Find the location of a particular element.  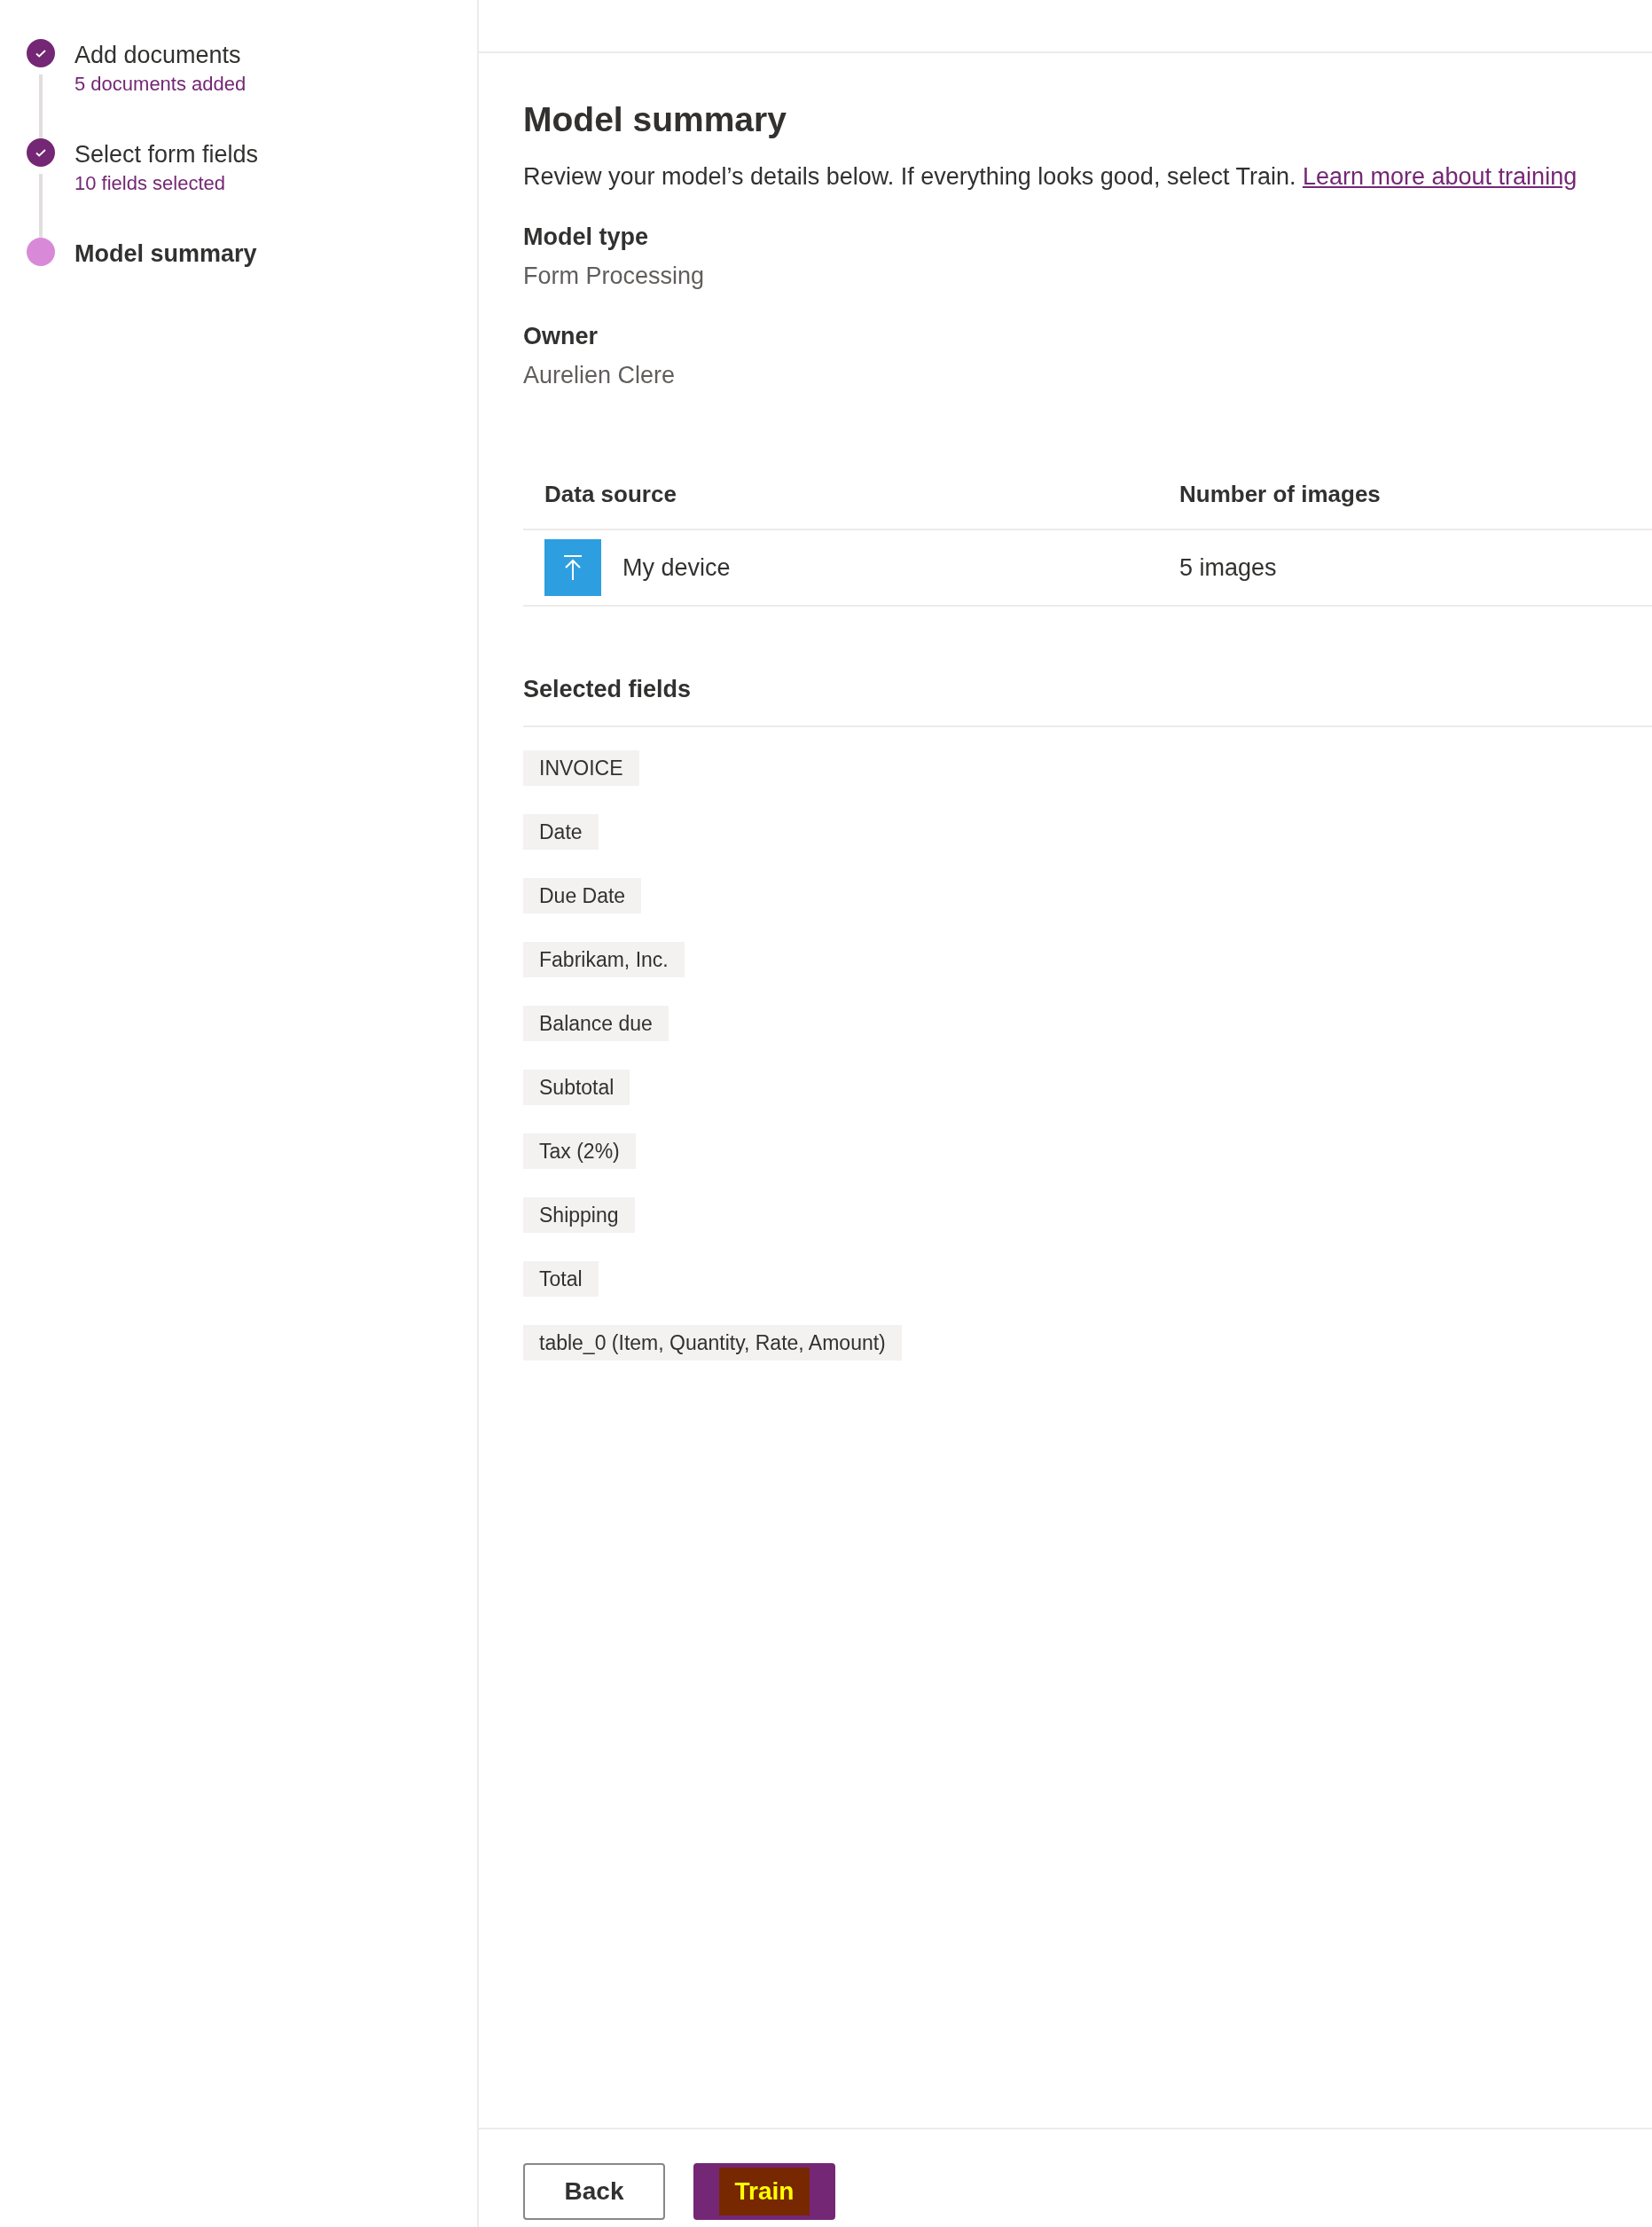

detail-value: Form Processing is located at coordinates (614, 276).